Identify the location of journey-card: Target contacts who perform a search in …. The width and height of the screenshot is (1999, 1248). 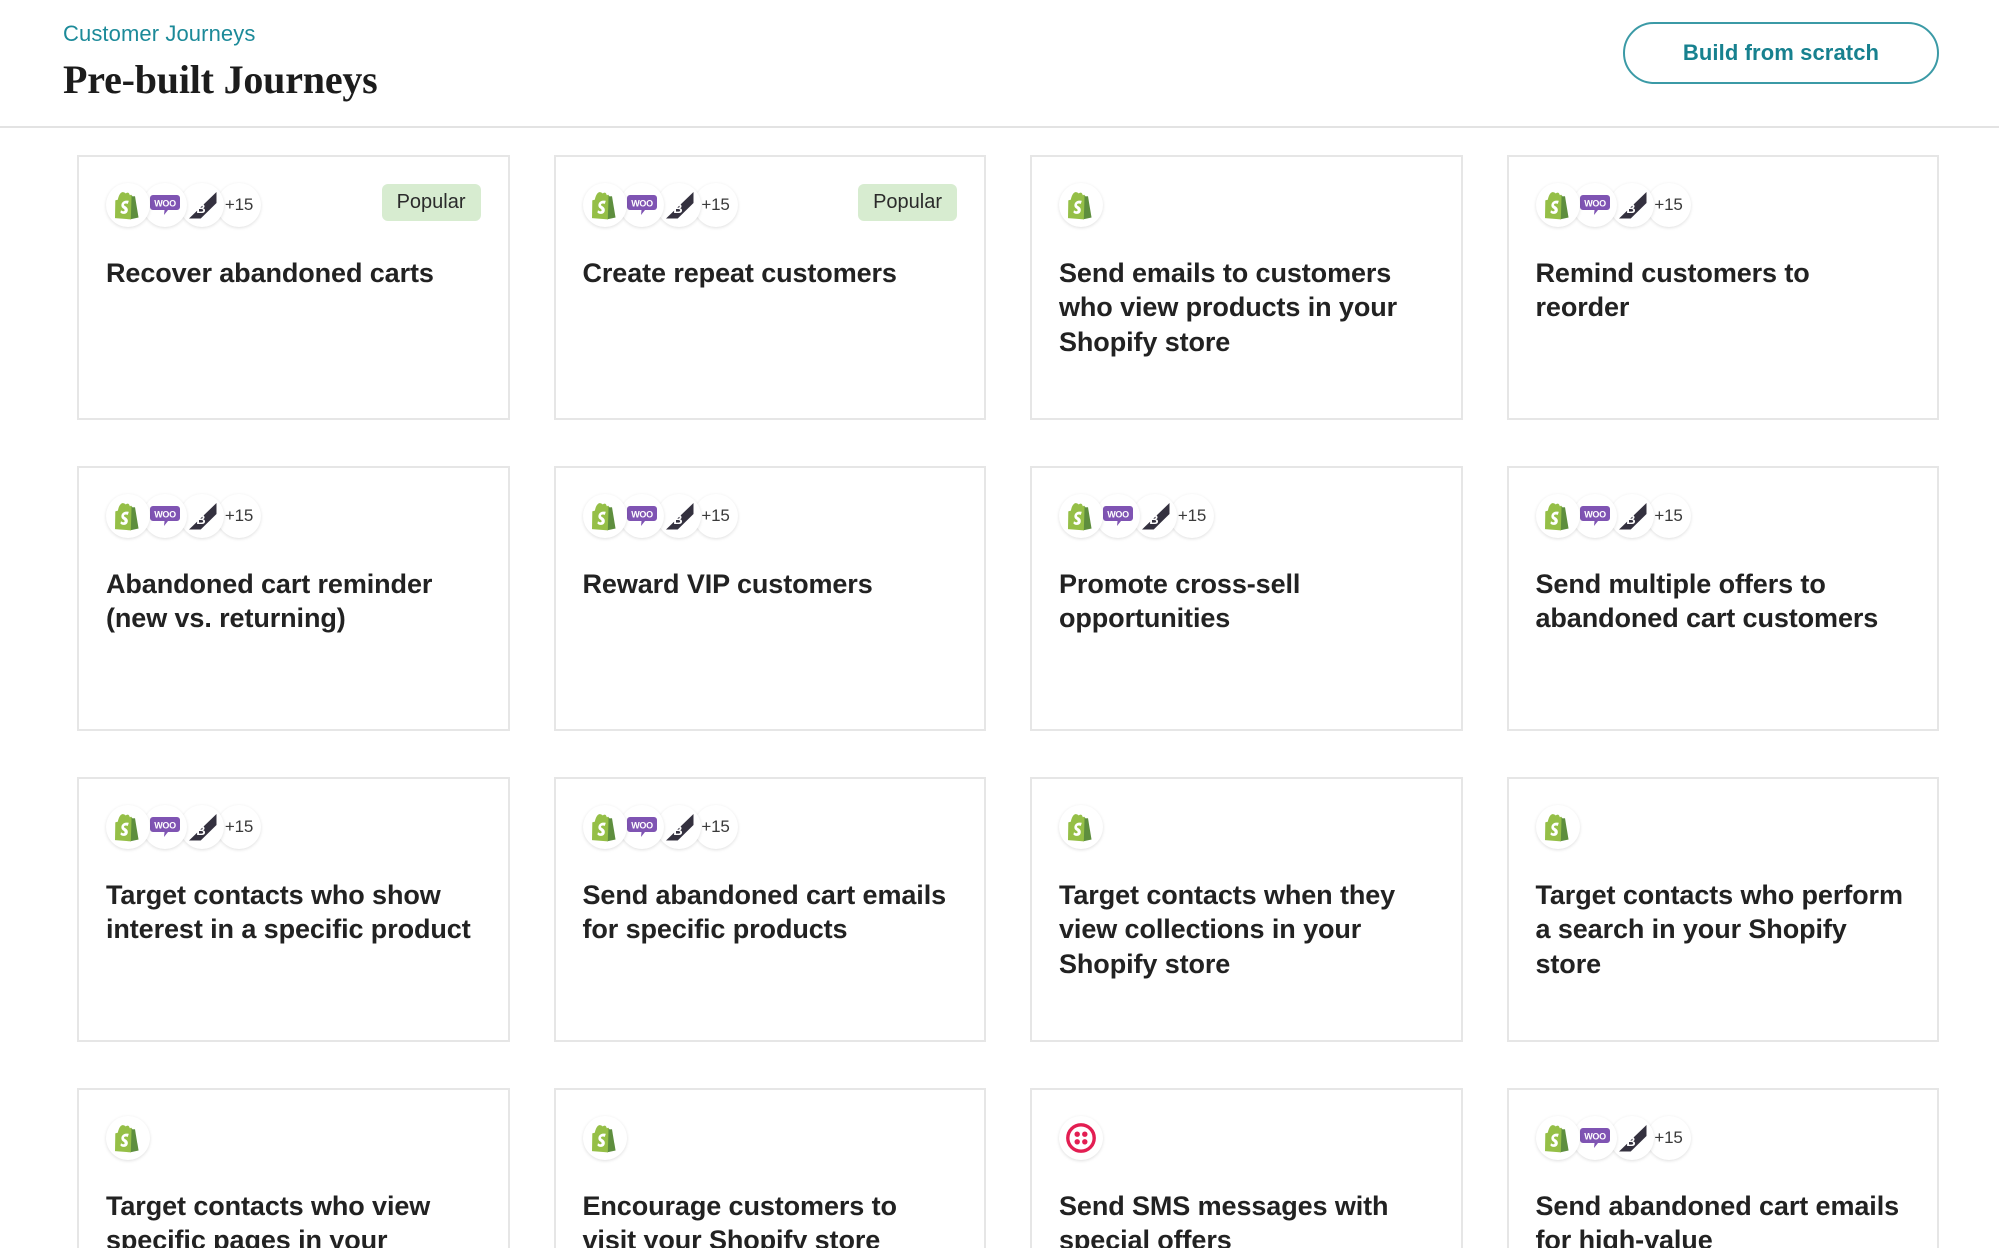
(1722, 909).